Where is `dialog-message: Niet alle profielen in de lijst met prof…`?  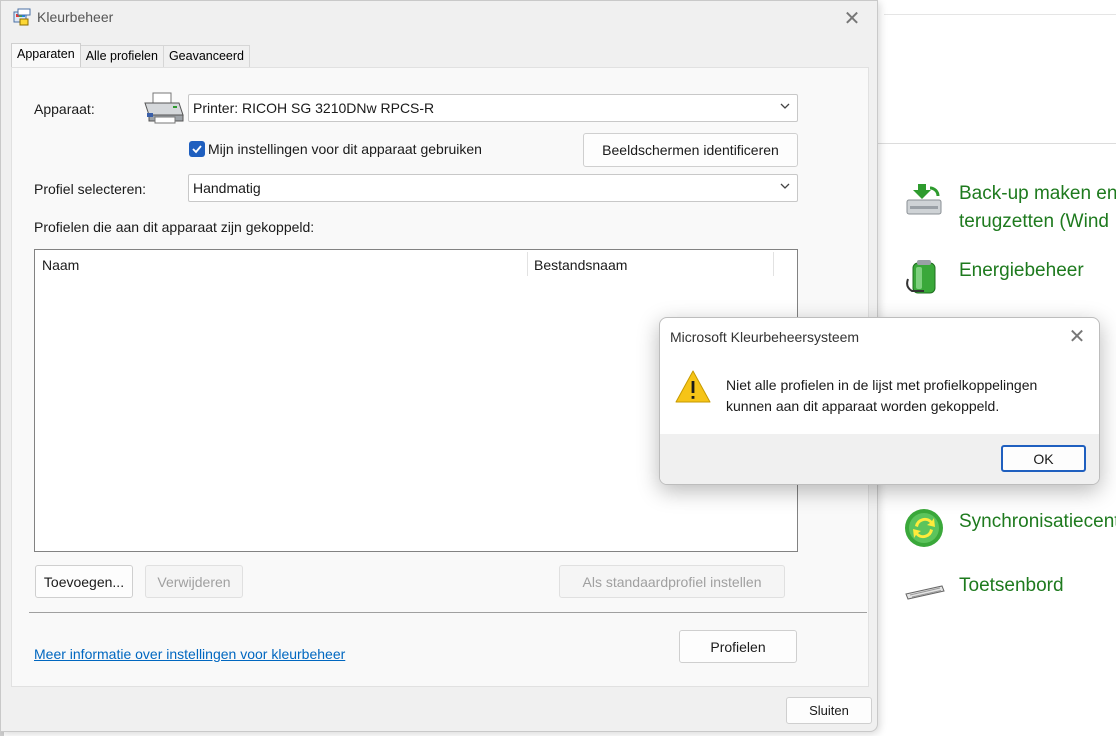 dialog-message: Niet alle profielen in de lijst met prof… is located at coordinates (908, 396).